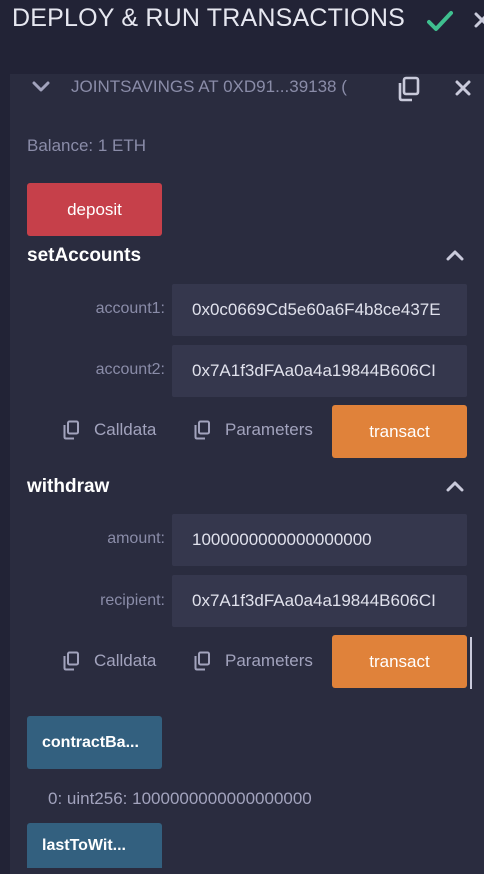 The height and width of the screenshot is (874, 484). Describe the element at coordinates (132, 600) in the screenshot. I see `recipient-label: recipient:` at that location.